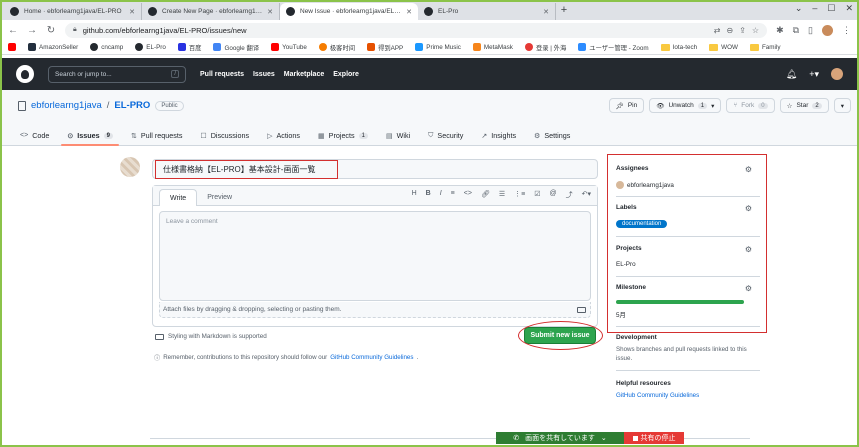 The width and height of the screenshot is (859, 447). Describe the element at coordinates (283, 135) in the screenshot. I see `tab-actions: ▷ Actions` at that location.